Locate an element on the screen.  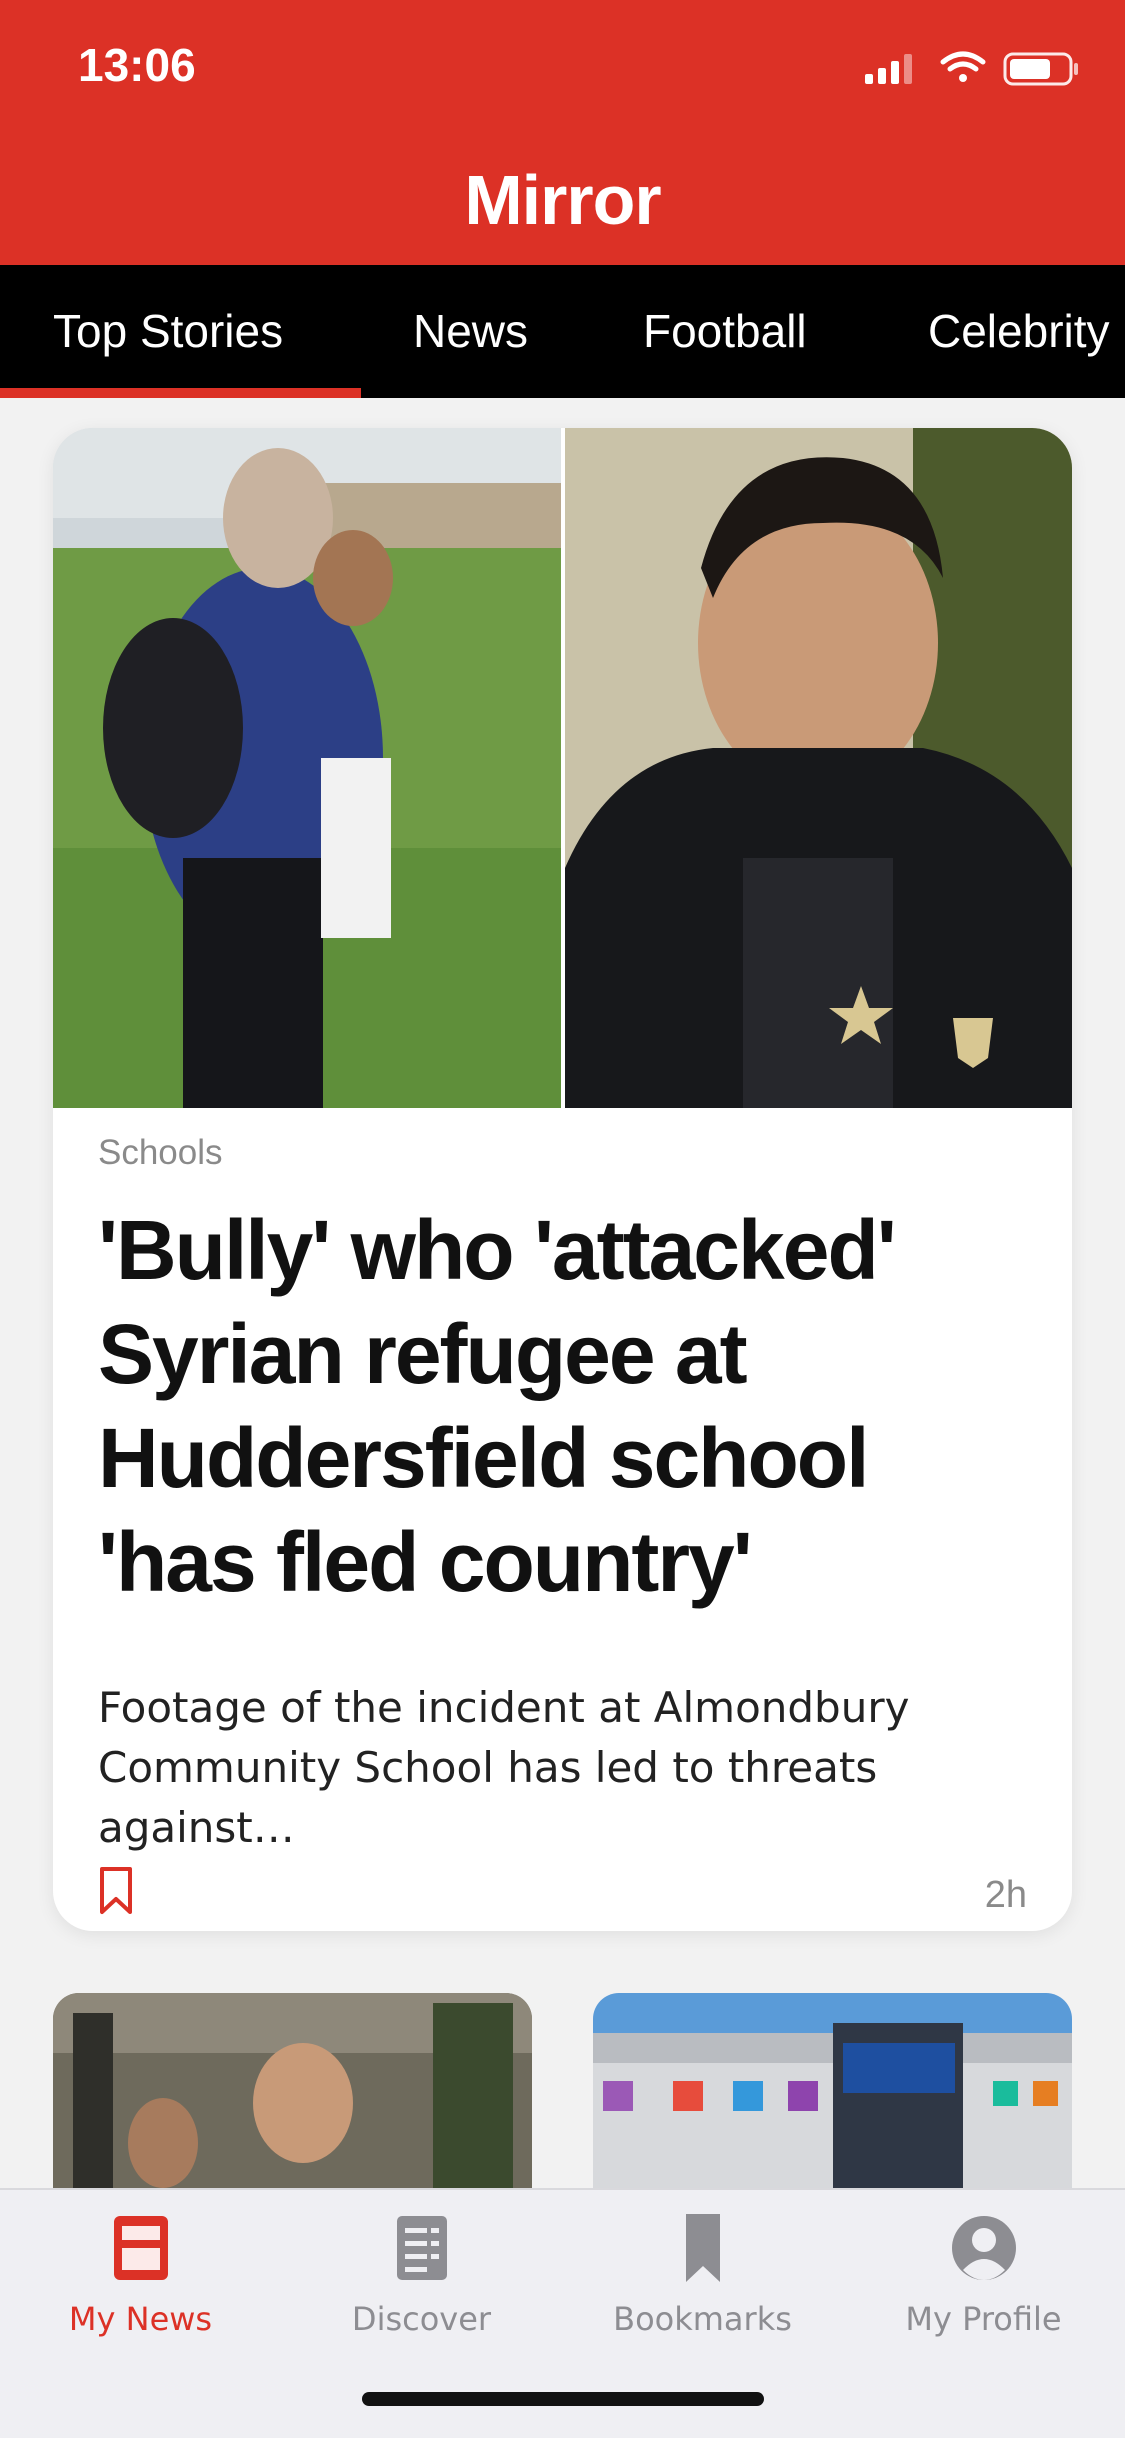
home-indicator is located at coordinates (563, 2399).